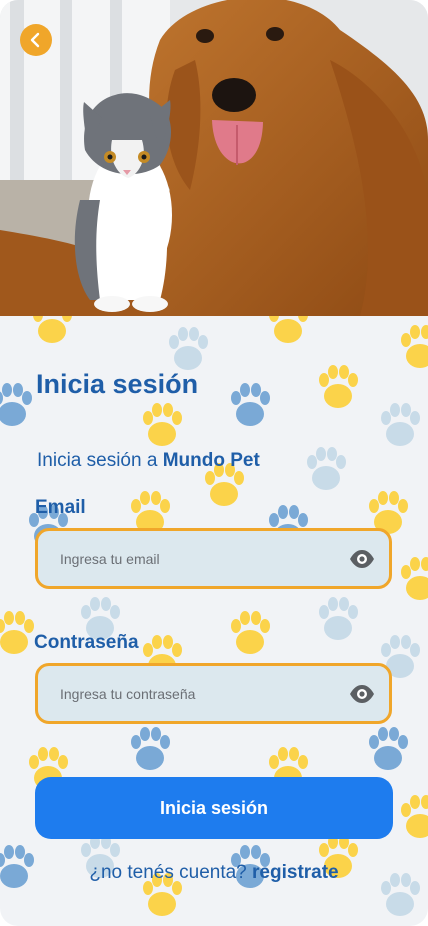  I want to click on register-prompt: ¿no tenés cuenta? registrate, so click(214, 873).